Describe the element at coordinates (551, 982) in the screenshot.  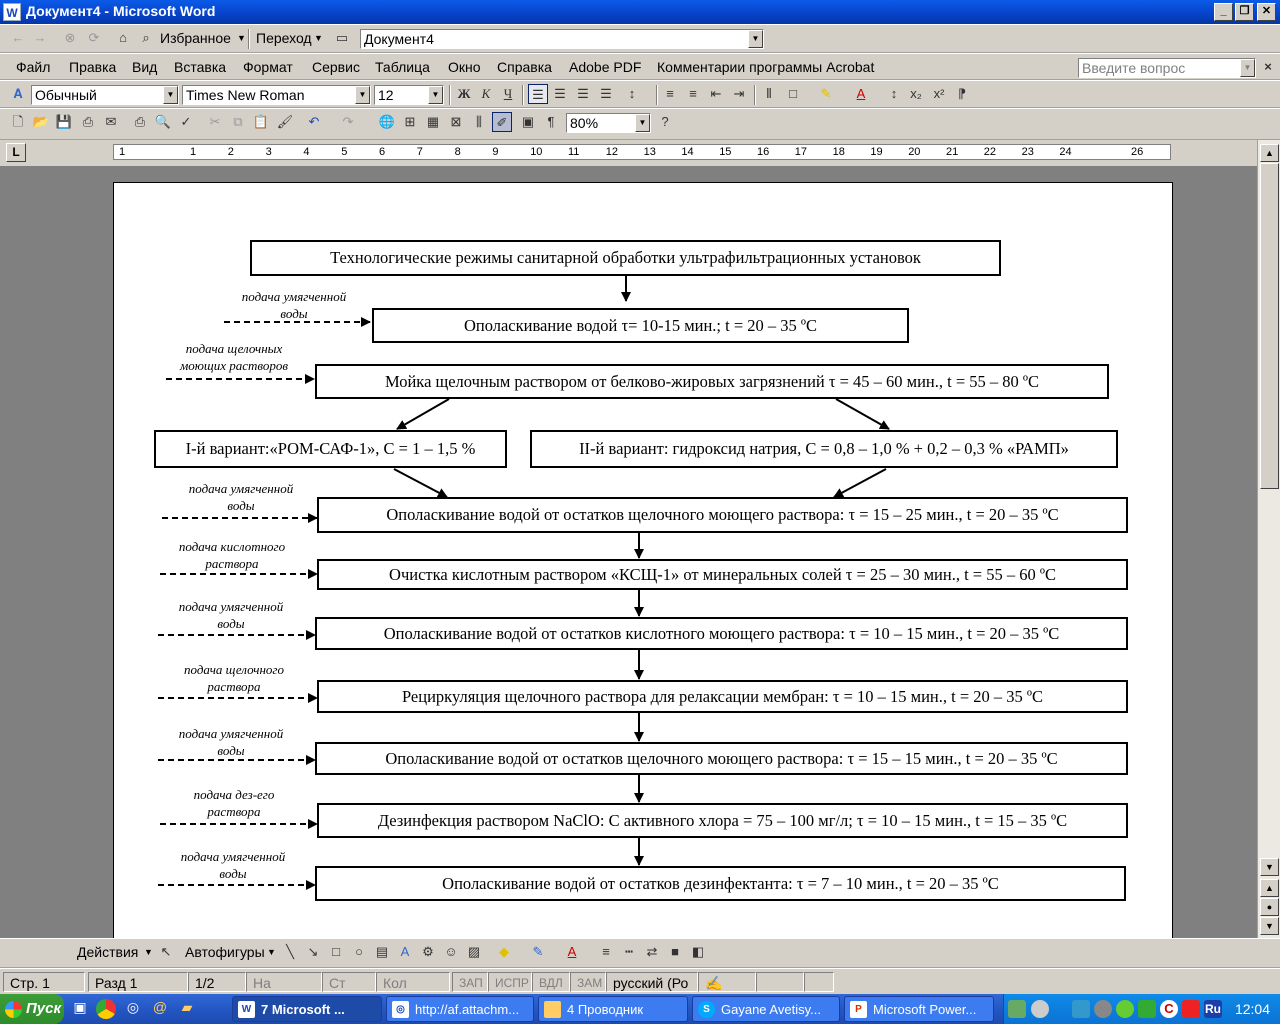
I see `status-extend: ВДЛ` at that location.